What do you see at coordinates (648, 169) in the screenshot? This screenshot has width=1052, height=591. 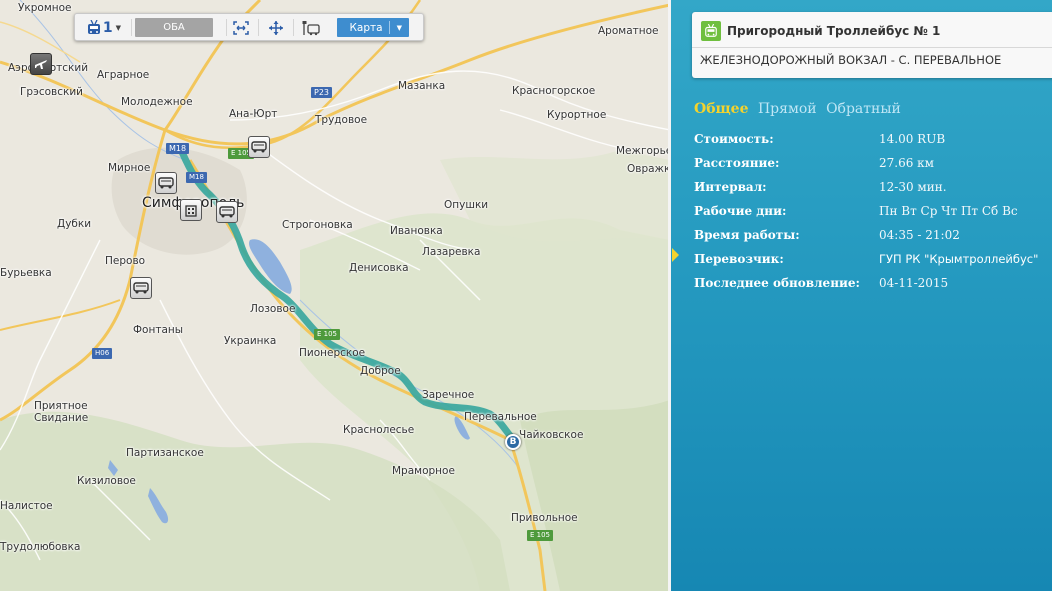 I see `place-label: Овражки` at bounding box center [648, 169].